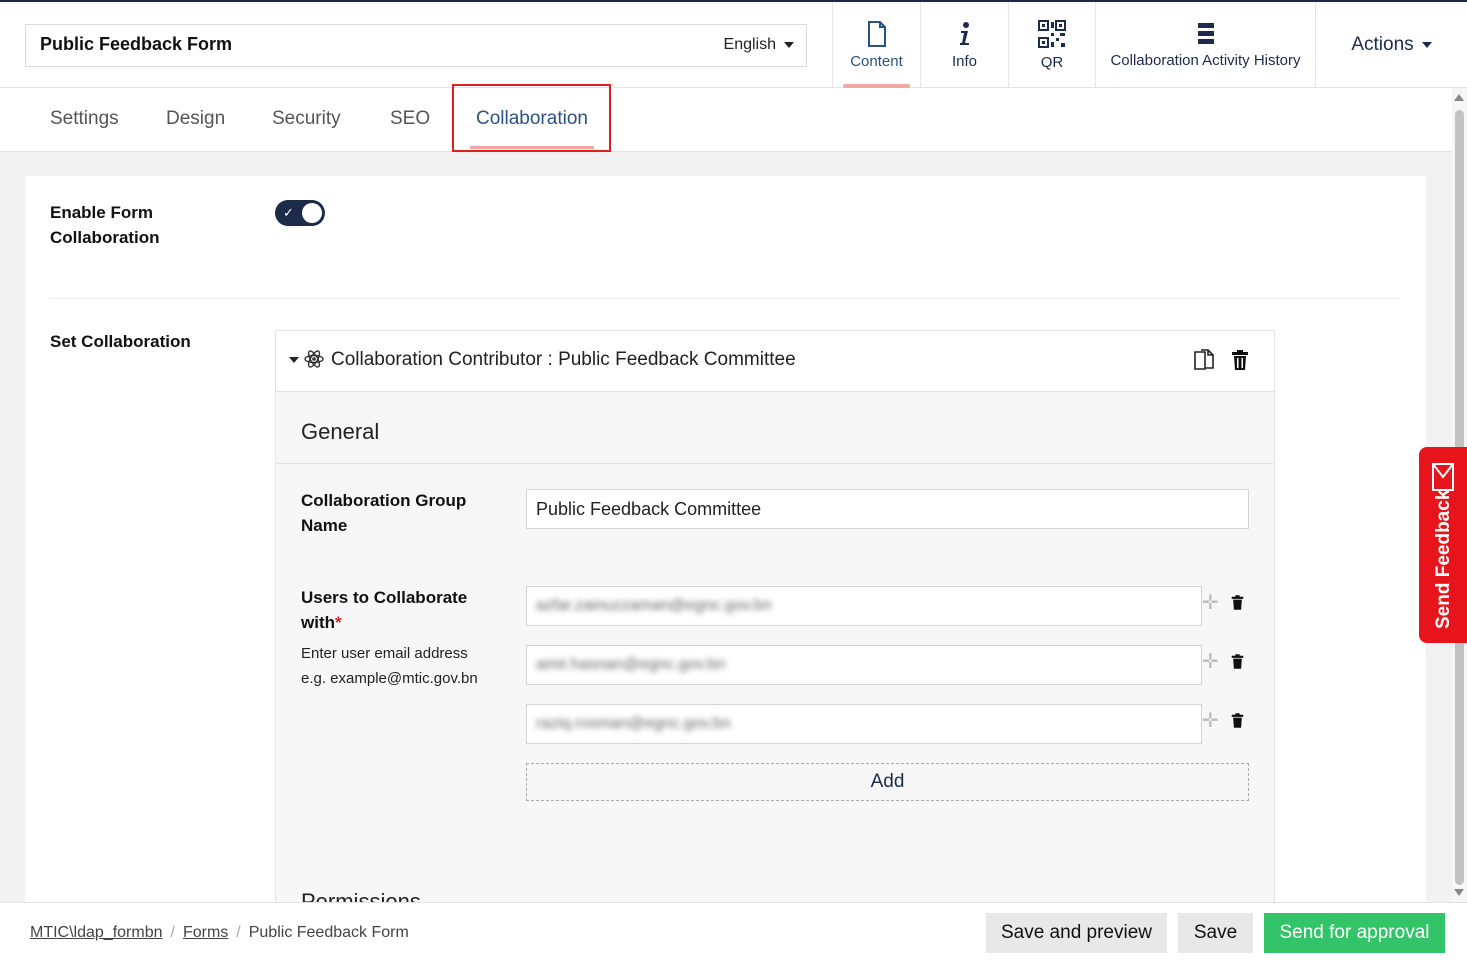  Describe the element at coordinates (340, 431) in the screenshot. I see `general-heading: General` at that location.